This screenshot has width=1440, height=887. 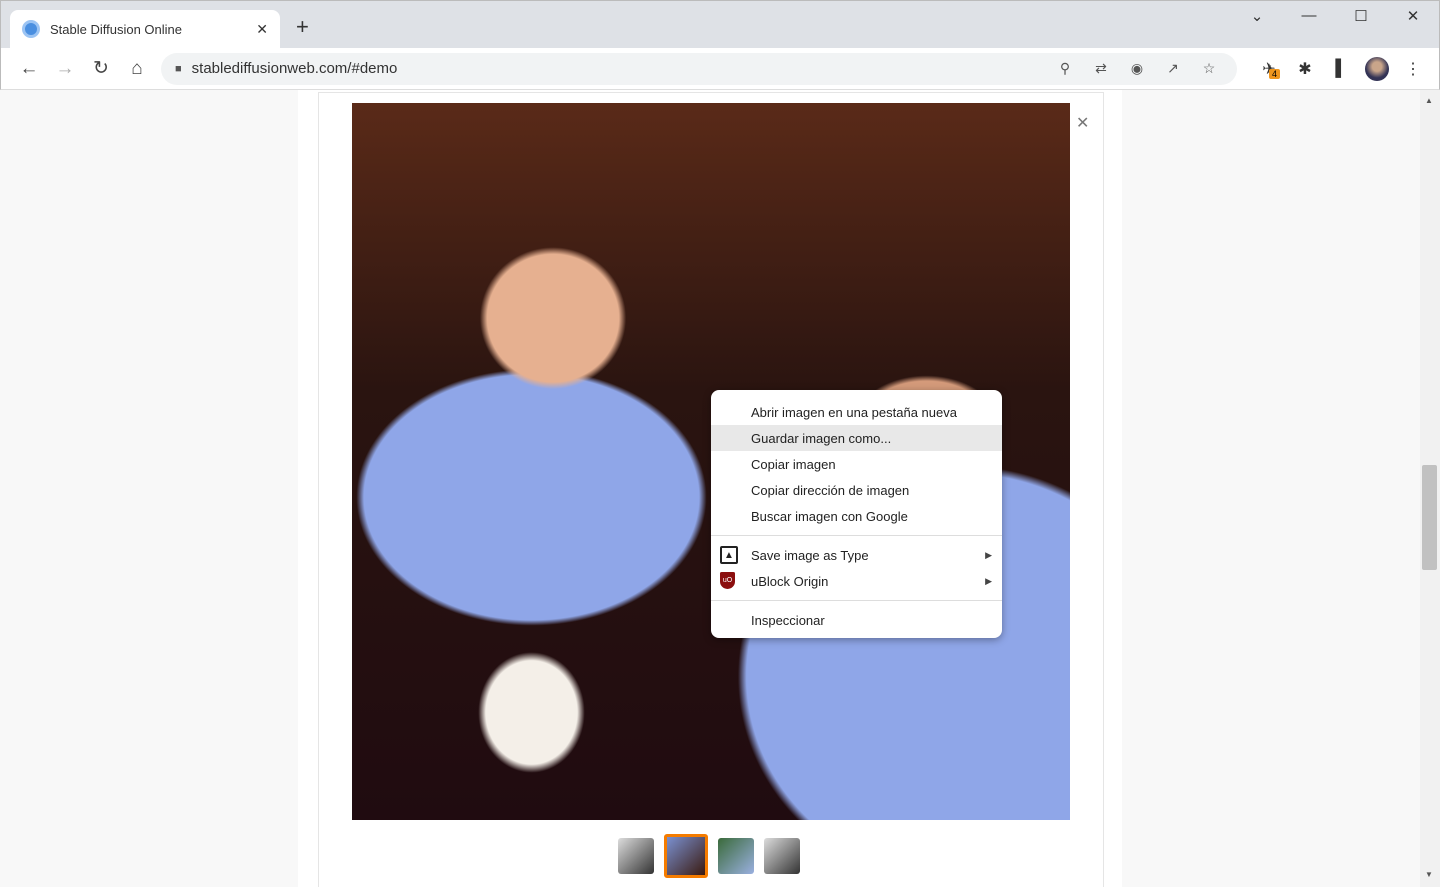 What do you see at coordinates (720, 24) in the screenshot?
I see `tab-strip: Stable Diffusion Online ✕ + ⌄ — ☐ ✕` at bounding box center [720, 24].